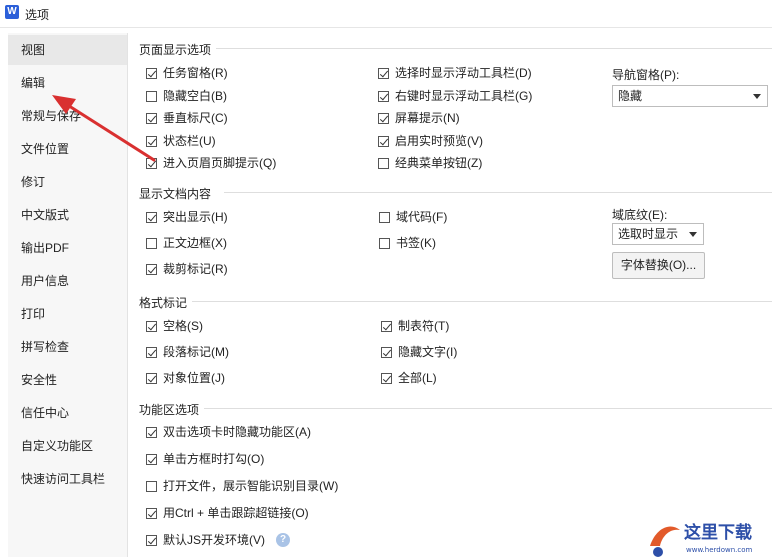 The height and width of the screenshot is (557, 772). Describe the element at coordinates (67, 149) in the screenshot. I see `sidebar-item-file-locations: 文件位置` at that location.